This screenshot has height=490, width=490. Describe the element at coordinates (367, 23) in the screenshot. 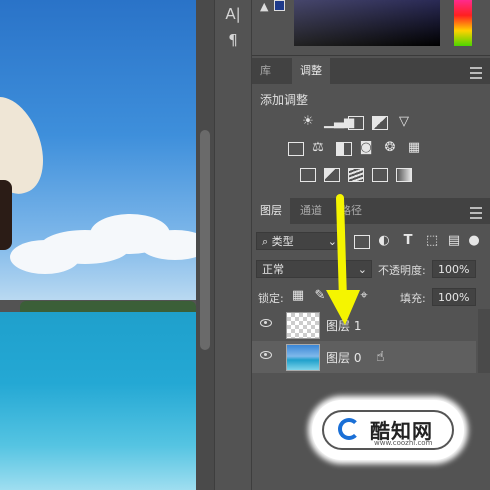

I see `color-picker-field` at that location.